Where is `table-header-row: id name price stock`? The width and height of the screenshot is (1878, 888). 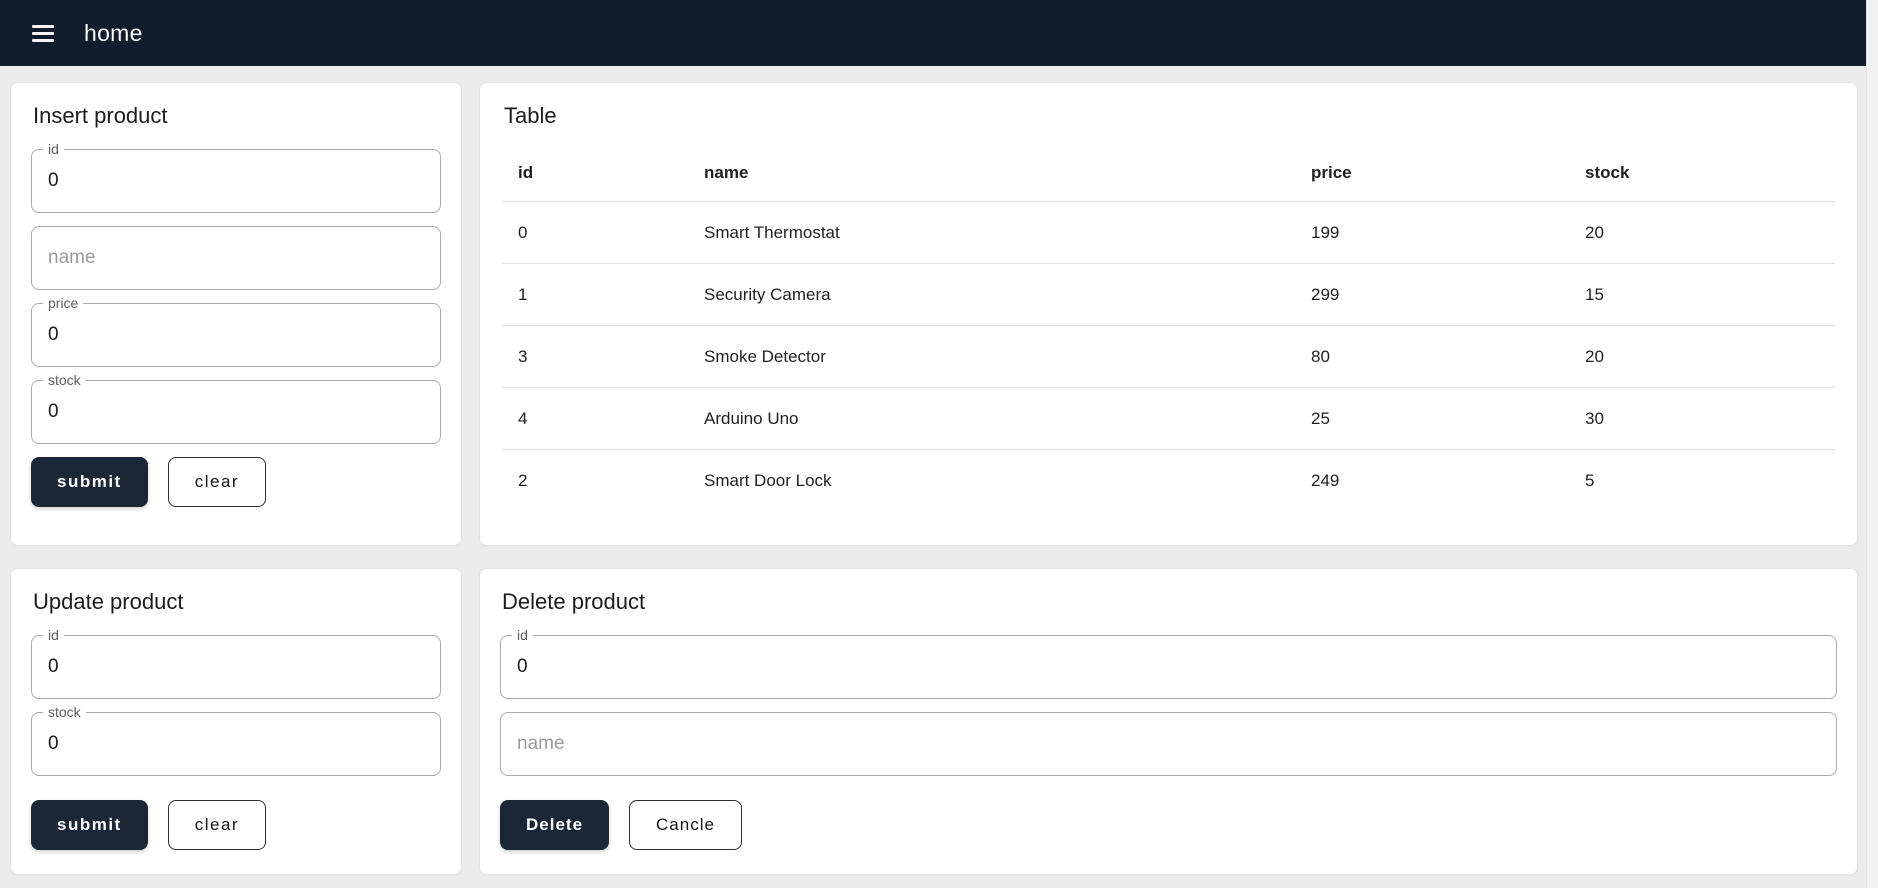 table-header-row: id name price stock is located at coordinates (1168, 175).